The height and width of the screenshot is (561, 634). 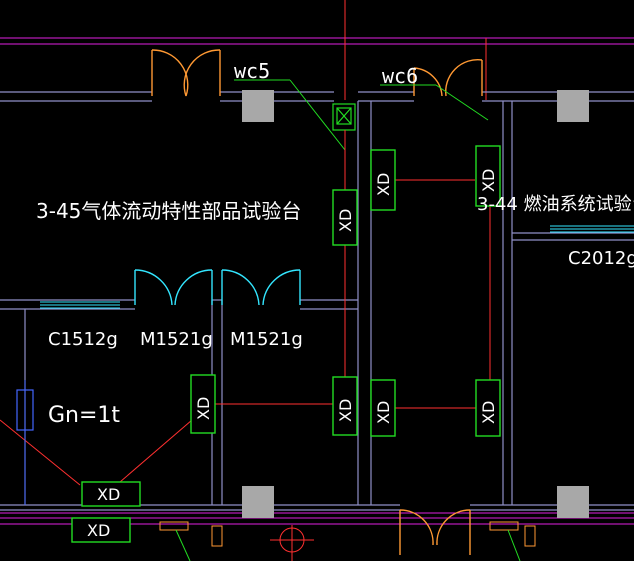 I want to click on door-wc6, so click(x=448, y=78).